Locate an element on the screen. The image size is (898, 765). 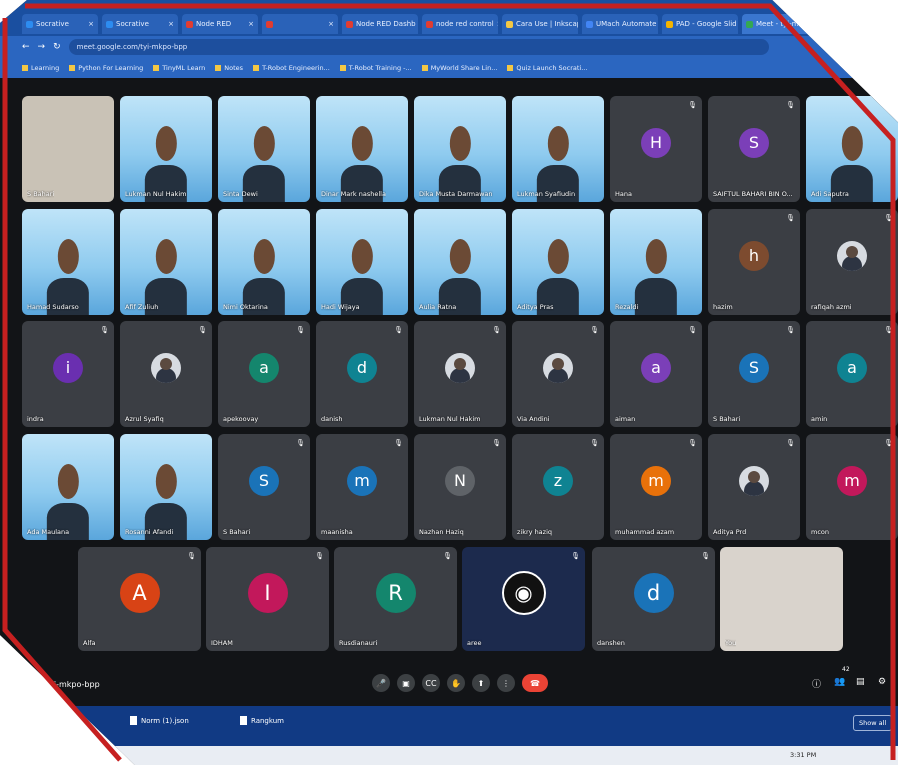
browser-tab: Node RED Dashb× is located at coordinates (380, 24).